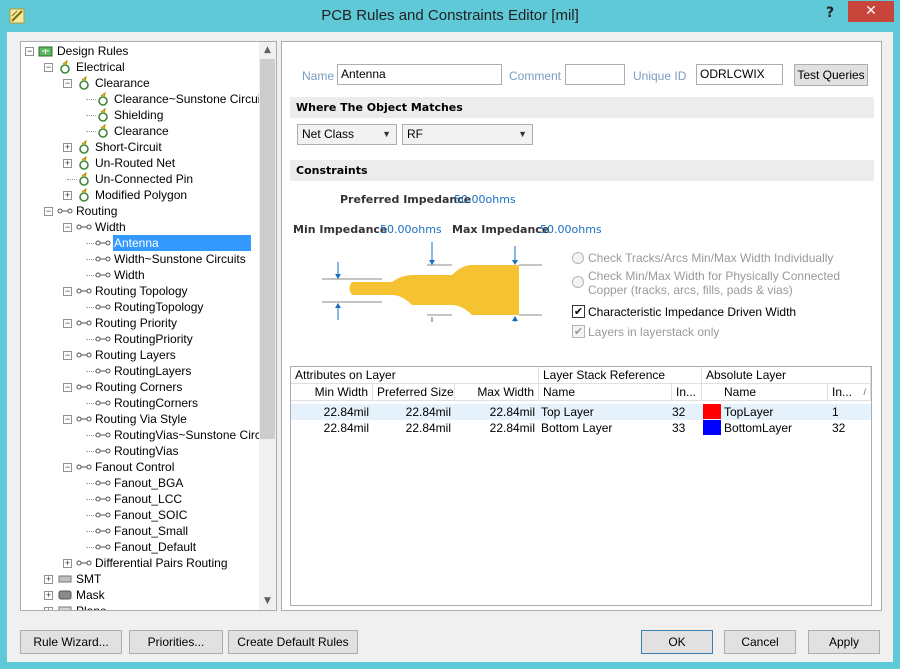 Image resolution: width=900 pixels, height=669 pixels. Describe the element at coordinates (140, 403) in the screenshot. I see `tree-item: RoutingCorners` at that location.